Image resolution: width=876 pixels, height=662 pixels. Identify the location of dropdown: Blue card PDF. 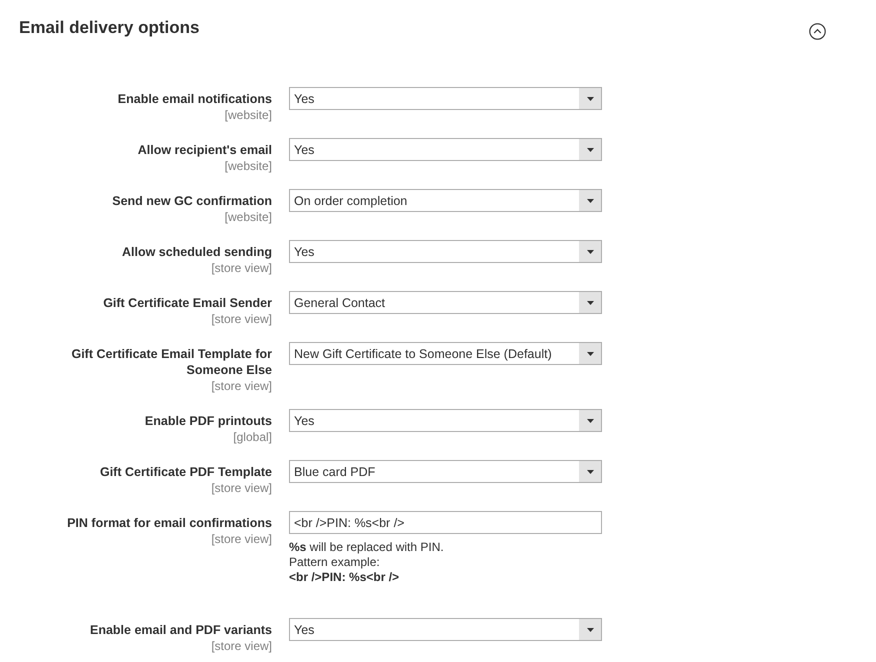
(445, 471).